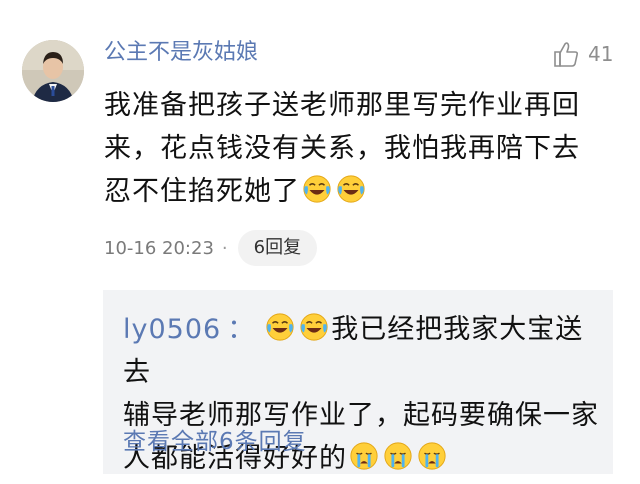  Describe the element at coordinates (363, 351) in the screenshot. I see `reply-text-line-first: ly0506：我已经把我家大宝送去` at that location.